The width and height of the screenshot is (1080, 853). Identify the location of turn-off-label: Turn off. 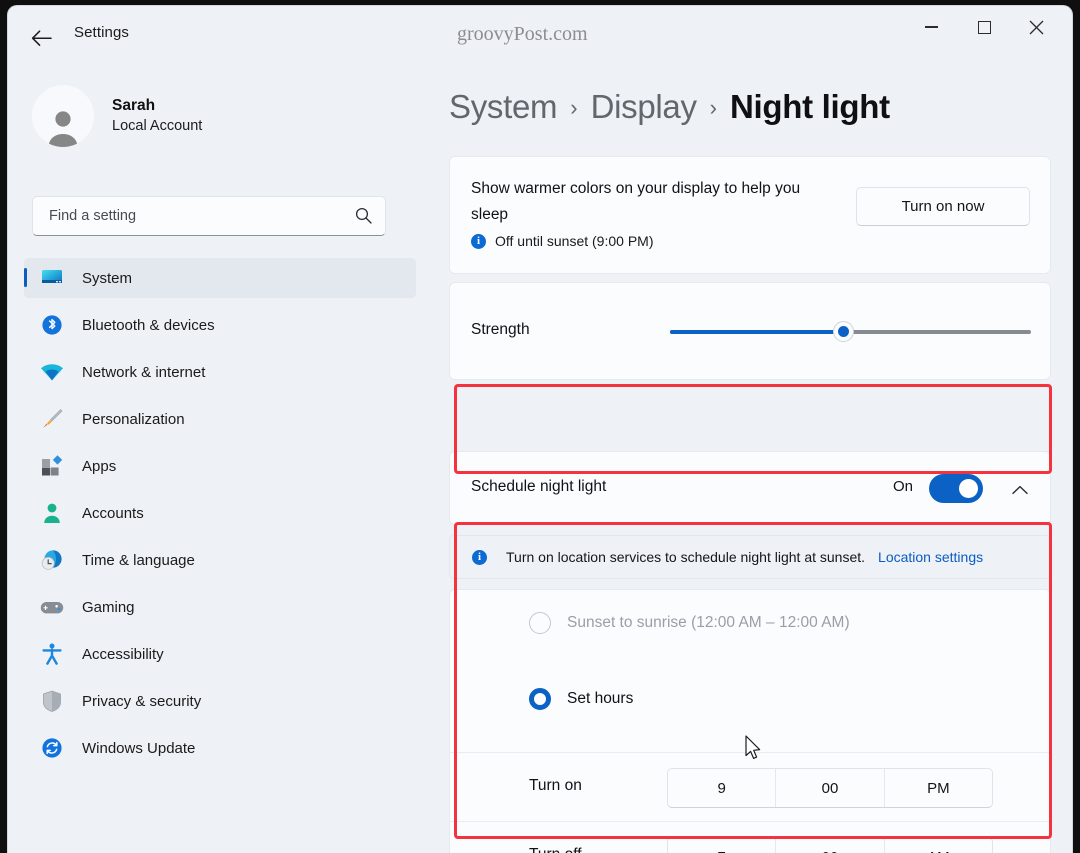
(555, 849).